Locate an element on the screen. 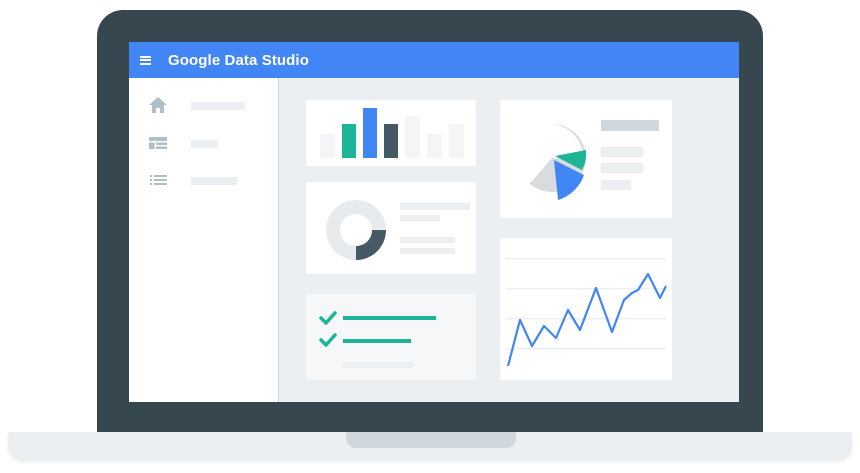 Image resolution: width=860 pixels, height=473 pixels. menu-icon is located at coordinates (145, 60).